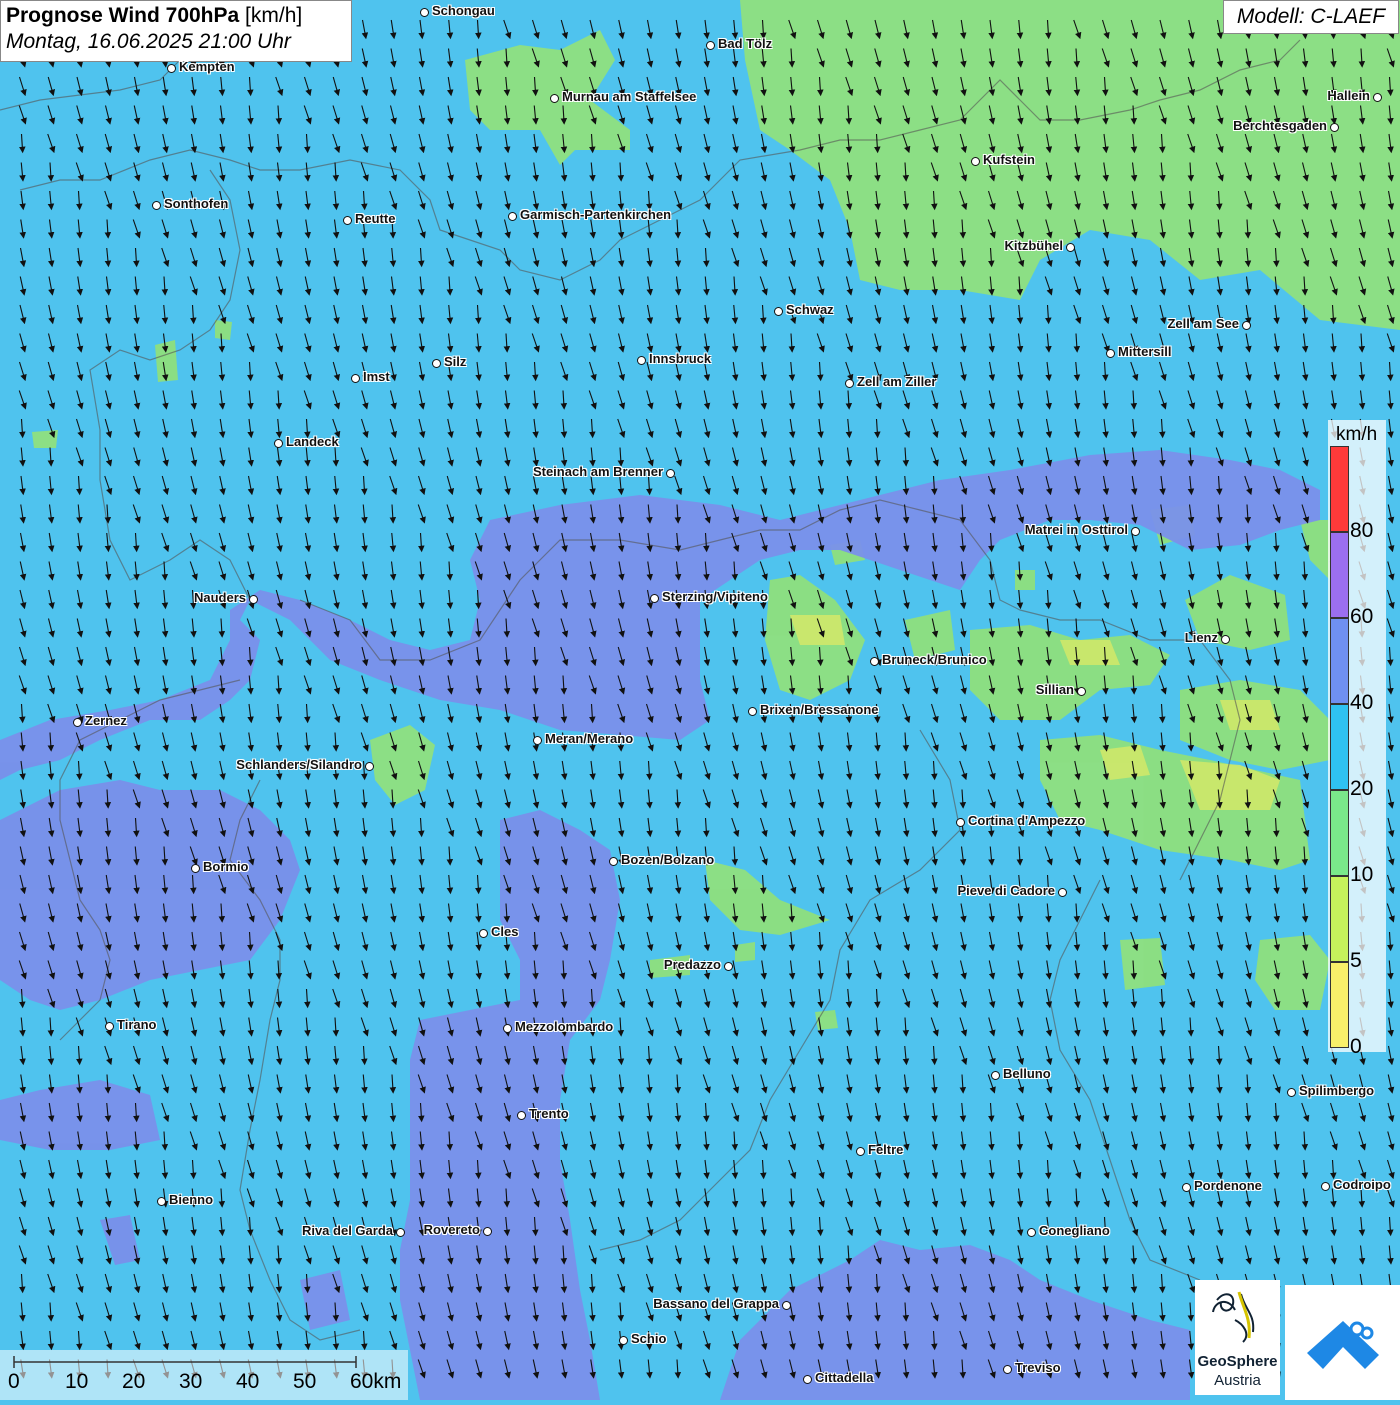 This screenshot has height=1405, width=1400. What do you see at coordinates (716, 1303) in the screenshot?
I see `city-label: Bassano del Grappa` at bounding box center [716, 1303].